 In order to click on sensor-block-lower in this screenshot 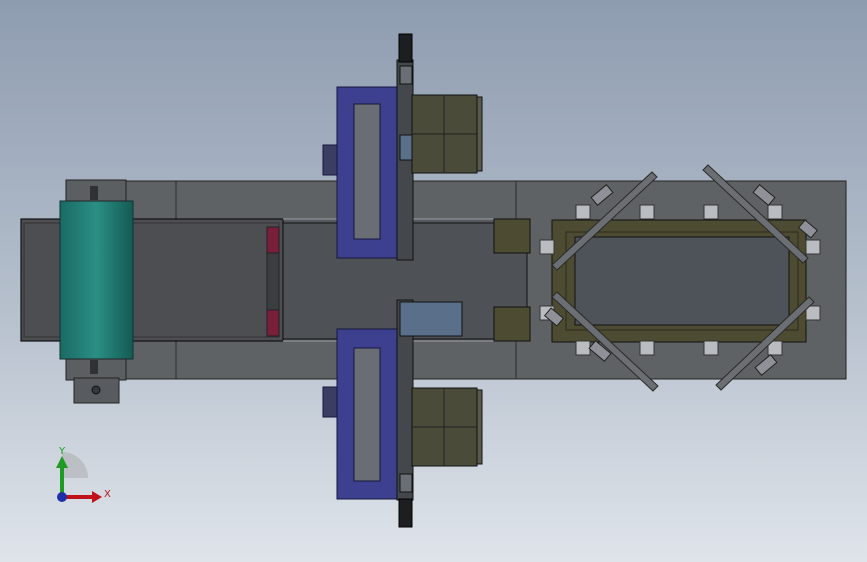, I will do `click(512, 324)`.